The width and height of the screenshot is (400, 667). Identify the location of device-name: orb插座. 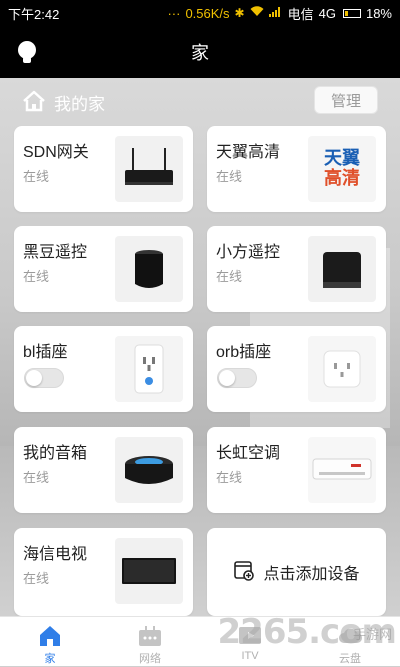
(244, 352).